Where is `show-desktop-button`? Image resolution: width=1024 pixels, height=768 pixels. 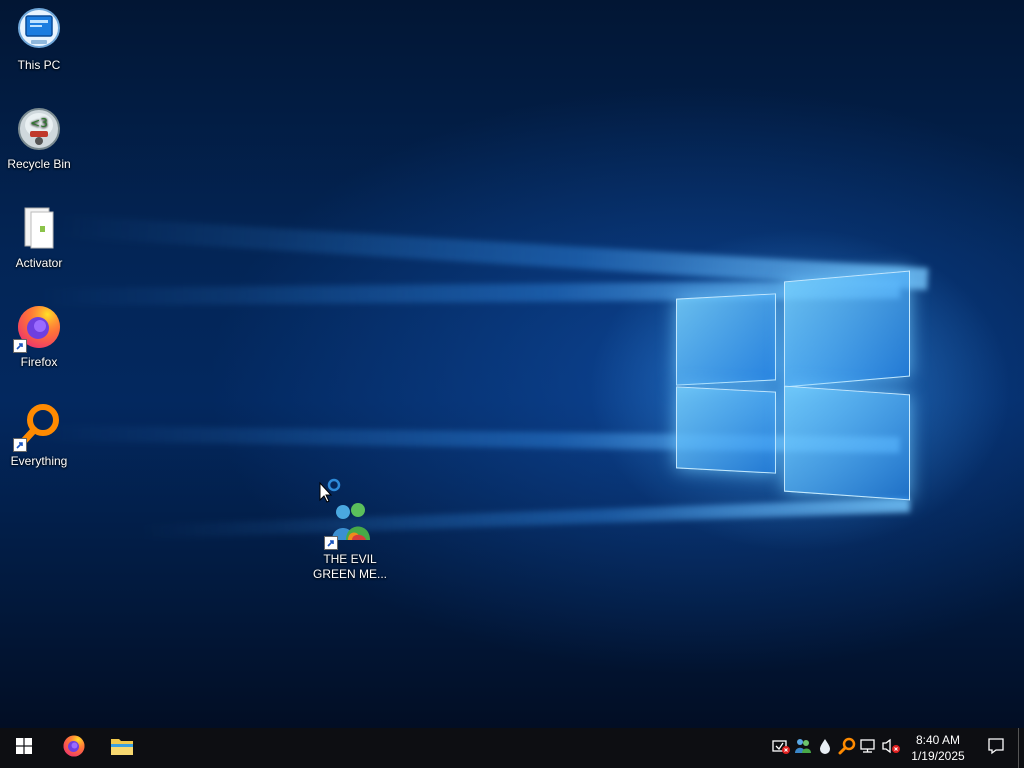
show-desktop-button is located at coordinates (1021, 748).